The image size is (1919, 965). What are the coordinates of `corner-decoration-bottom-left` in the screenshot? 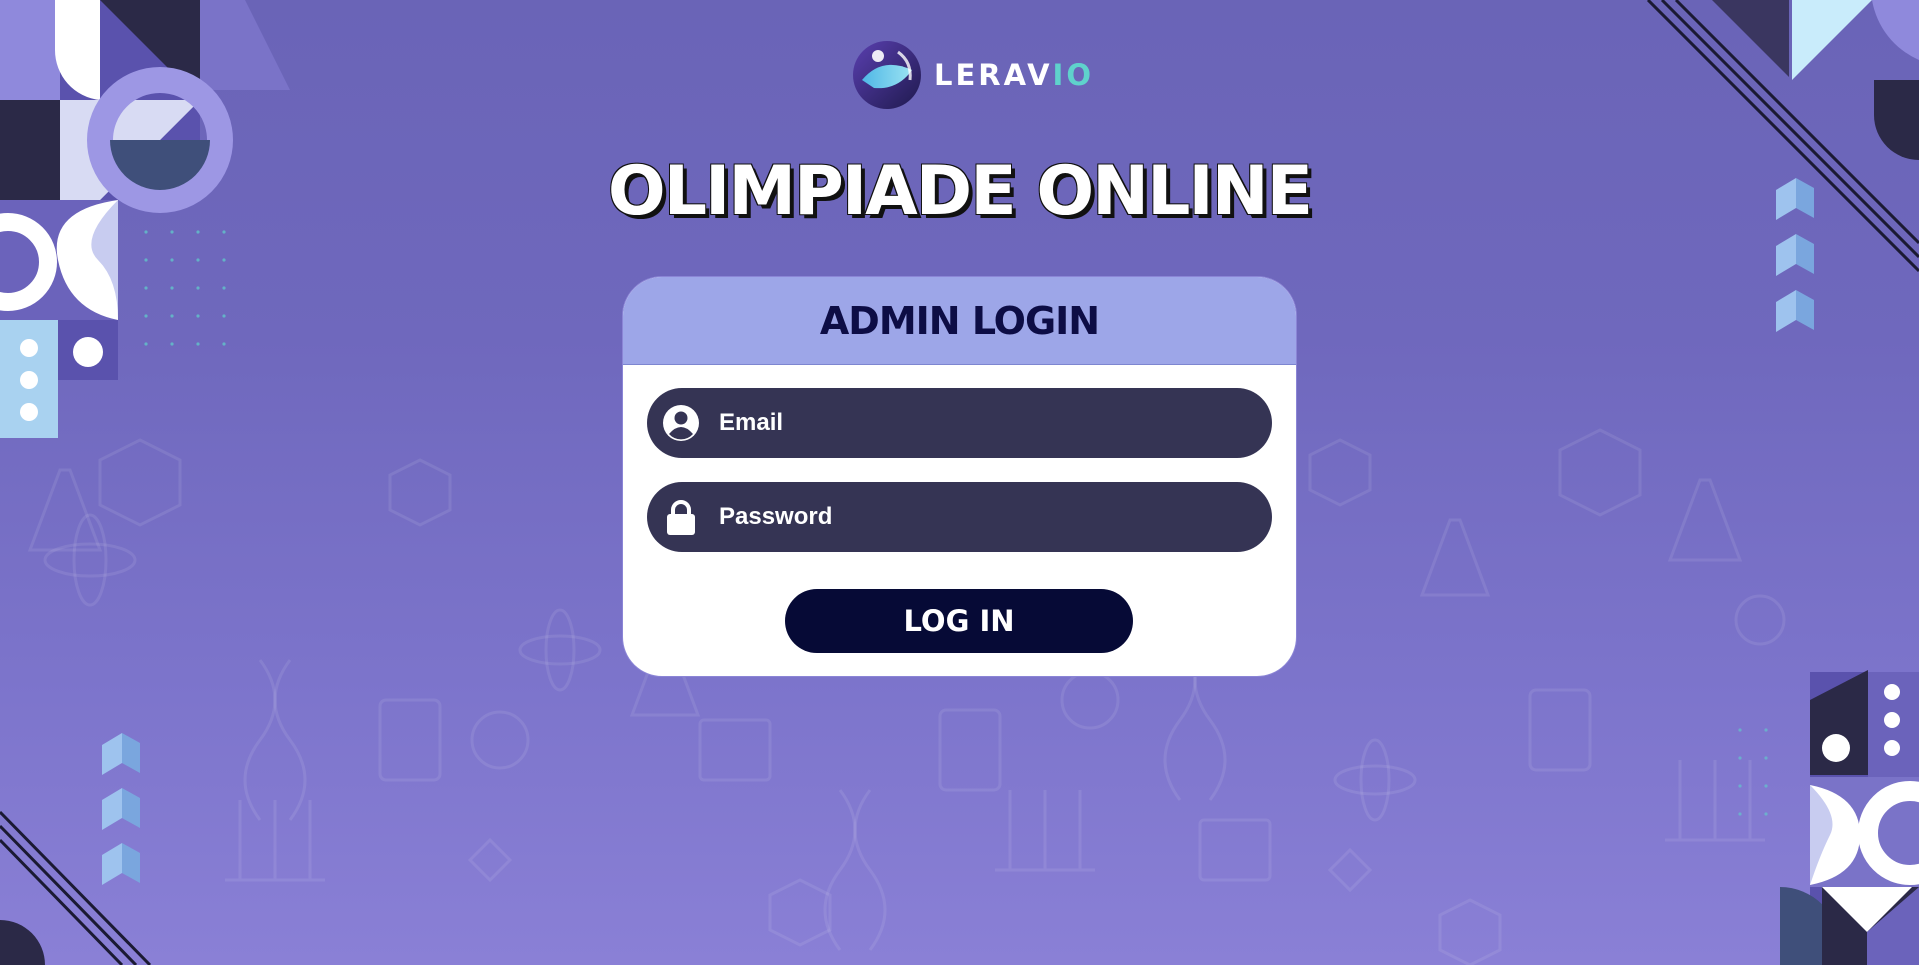 It's located at (76, 849).